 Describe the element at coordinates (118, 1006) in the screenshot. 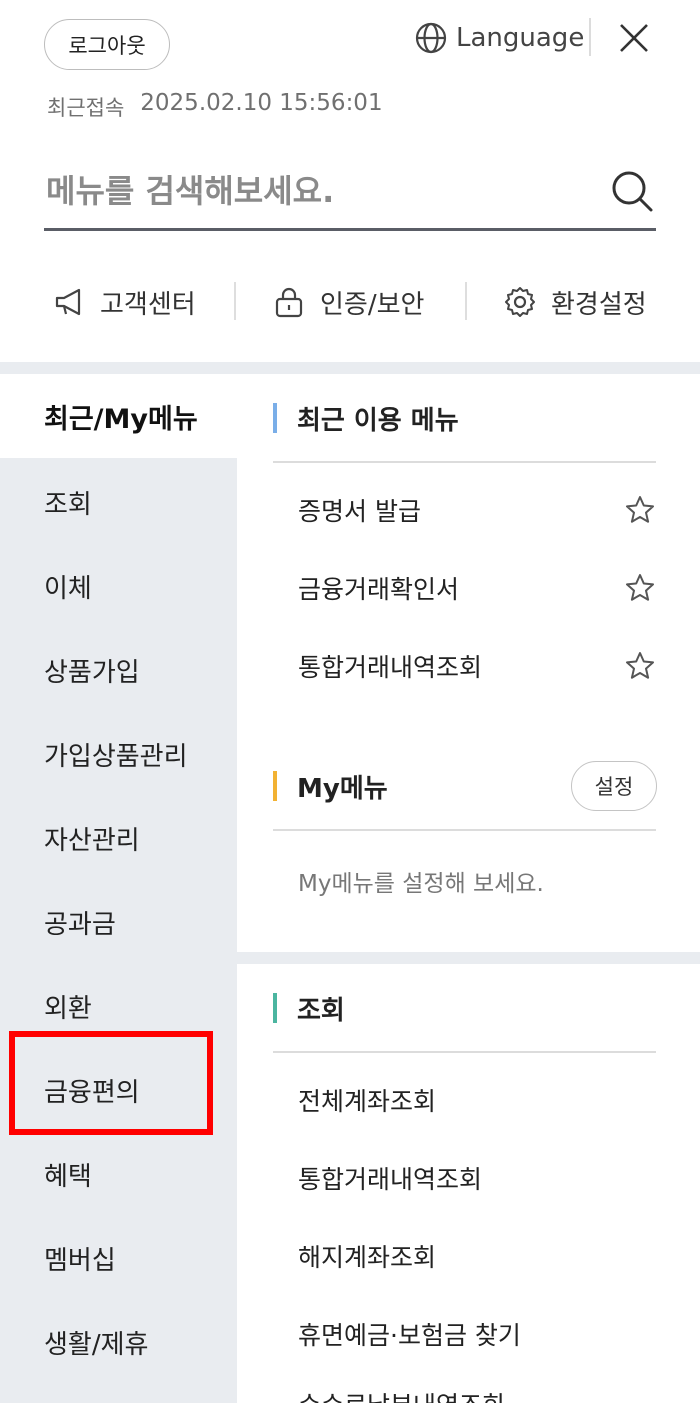

I see `side-item-forex: 외환` at that location.